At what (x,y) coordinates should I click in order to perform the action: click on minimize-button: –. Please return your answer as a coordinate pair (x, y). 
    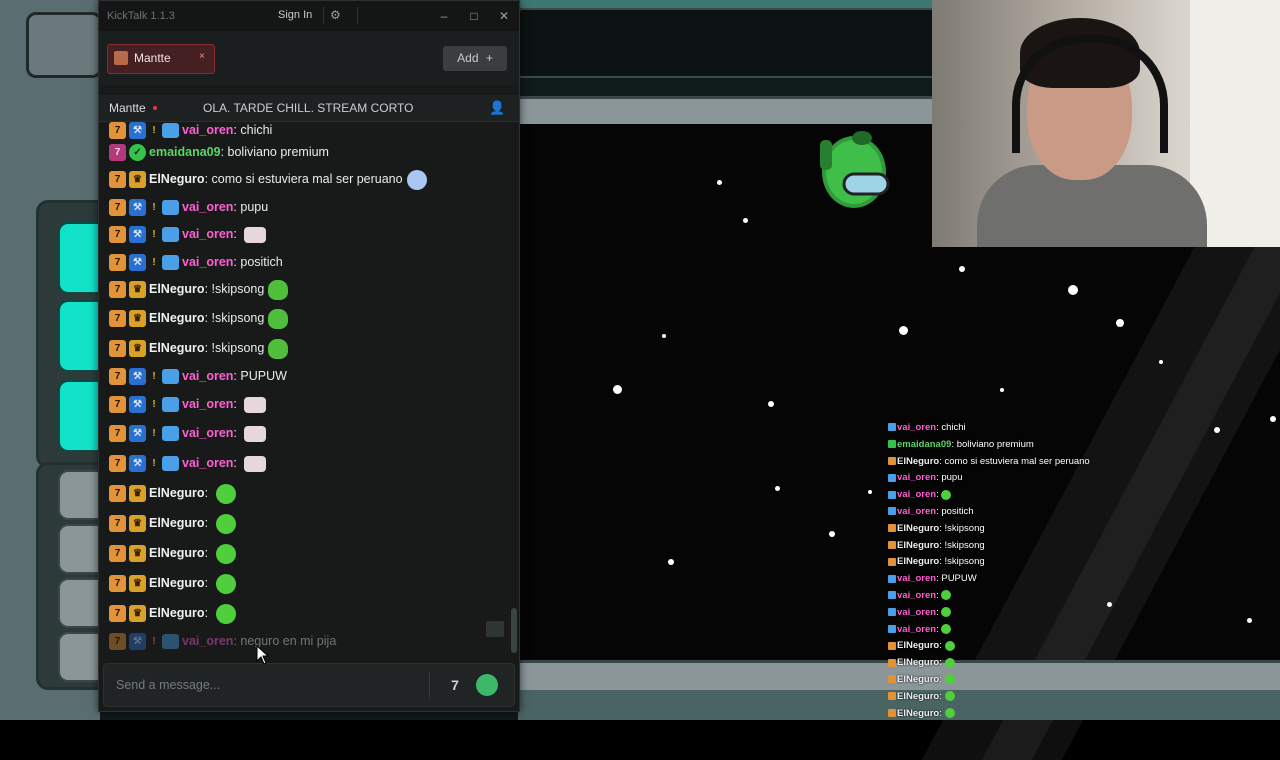
    Looking at the image, I should click on (444, 16).